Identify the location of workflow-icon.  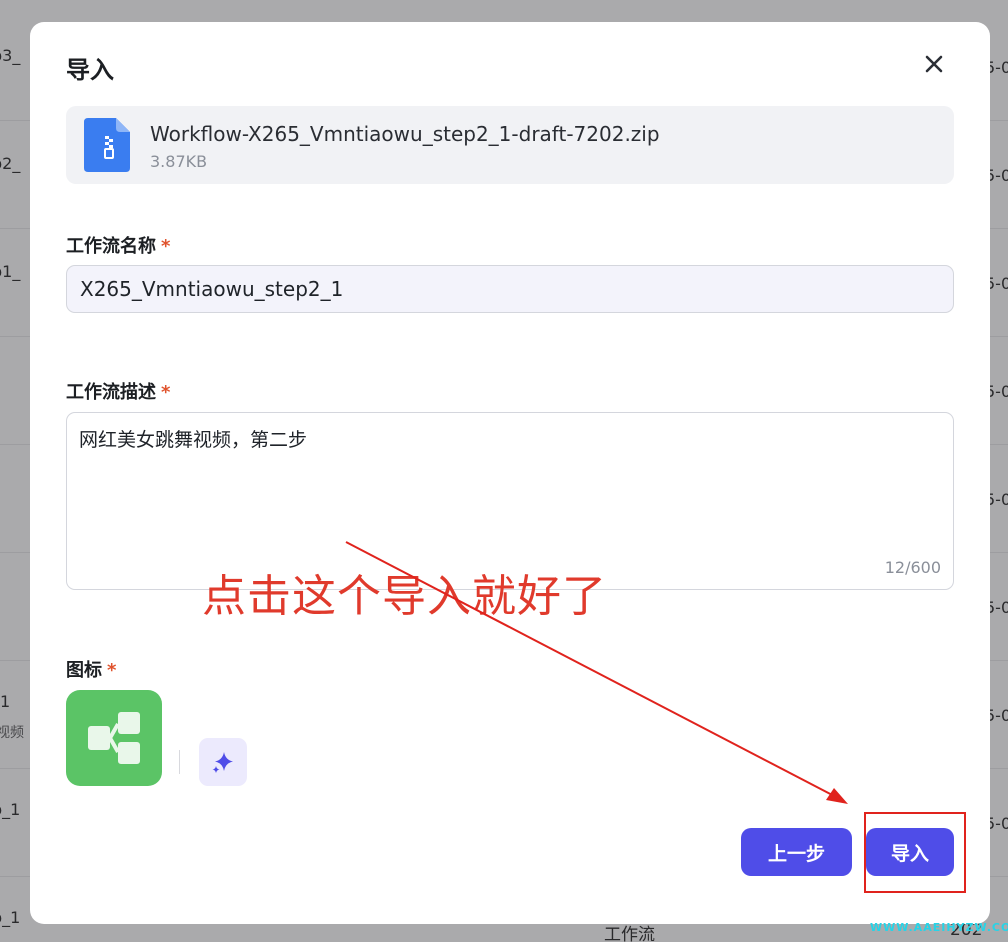
(114, 738).